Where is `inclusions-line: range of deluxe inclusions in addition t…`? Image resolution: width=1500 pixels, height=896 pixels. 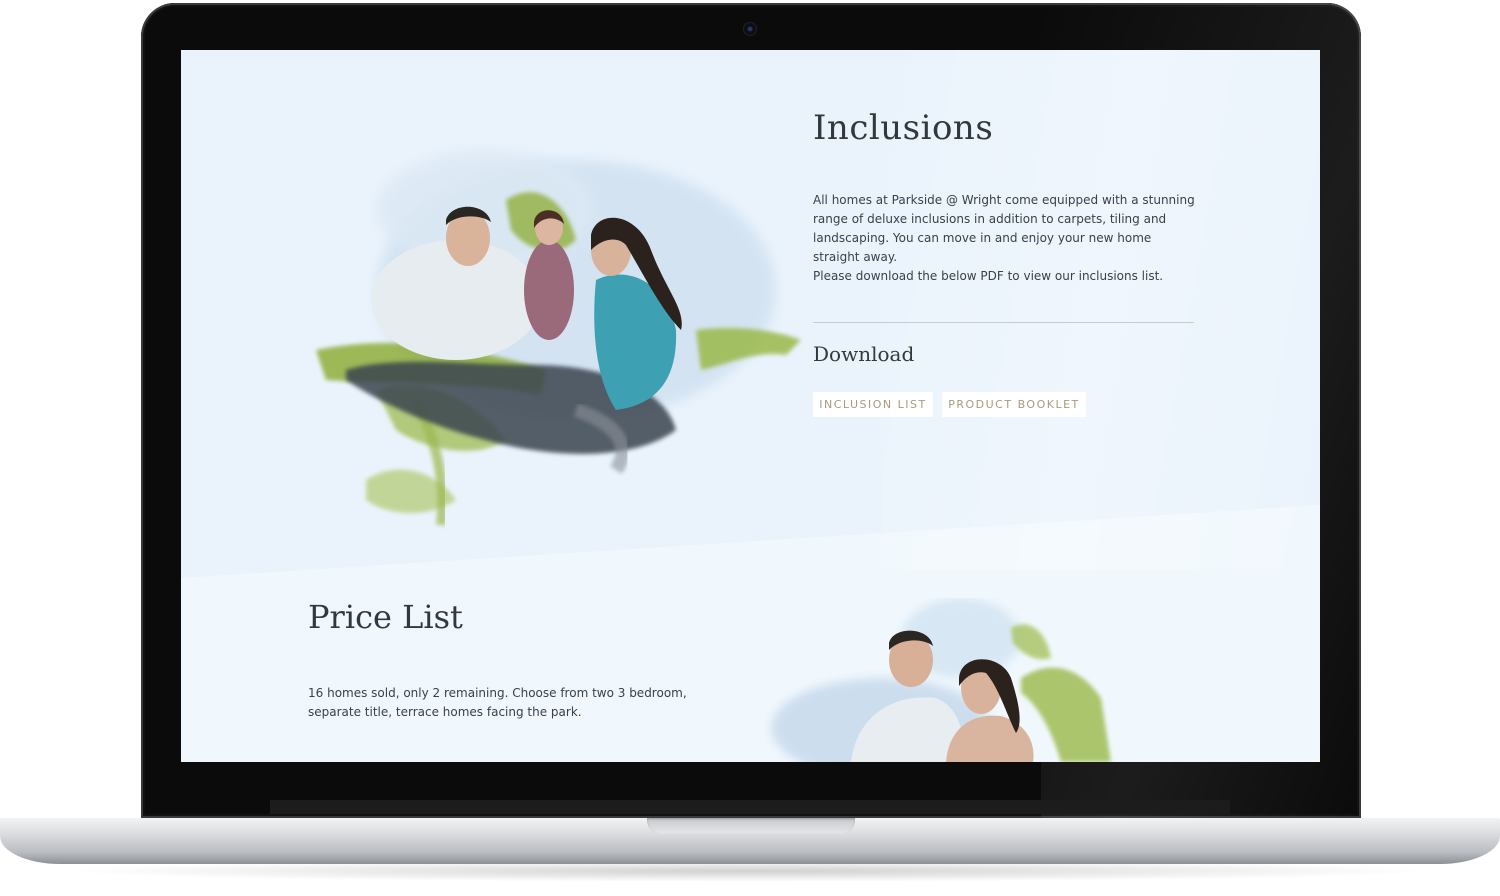 inclusions-line: range of deluxe inclusions in addition t… is located at coordinates (990, 219).